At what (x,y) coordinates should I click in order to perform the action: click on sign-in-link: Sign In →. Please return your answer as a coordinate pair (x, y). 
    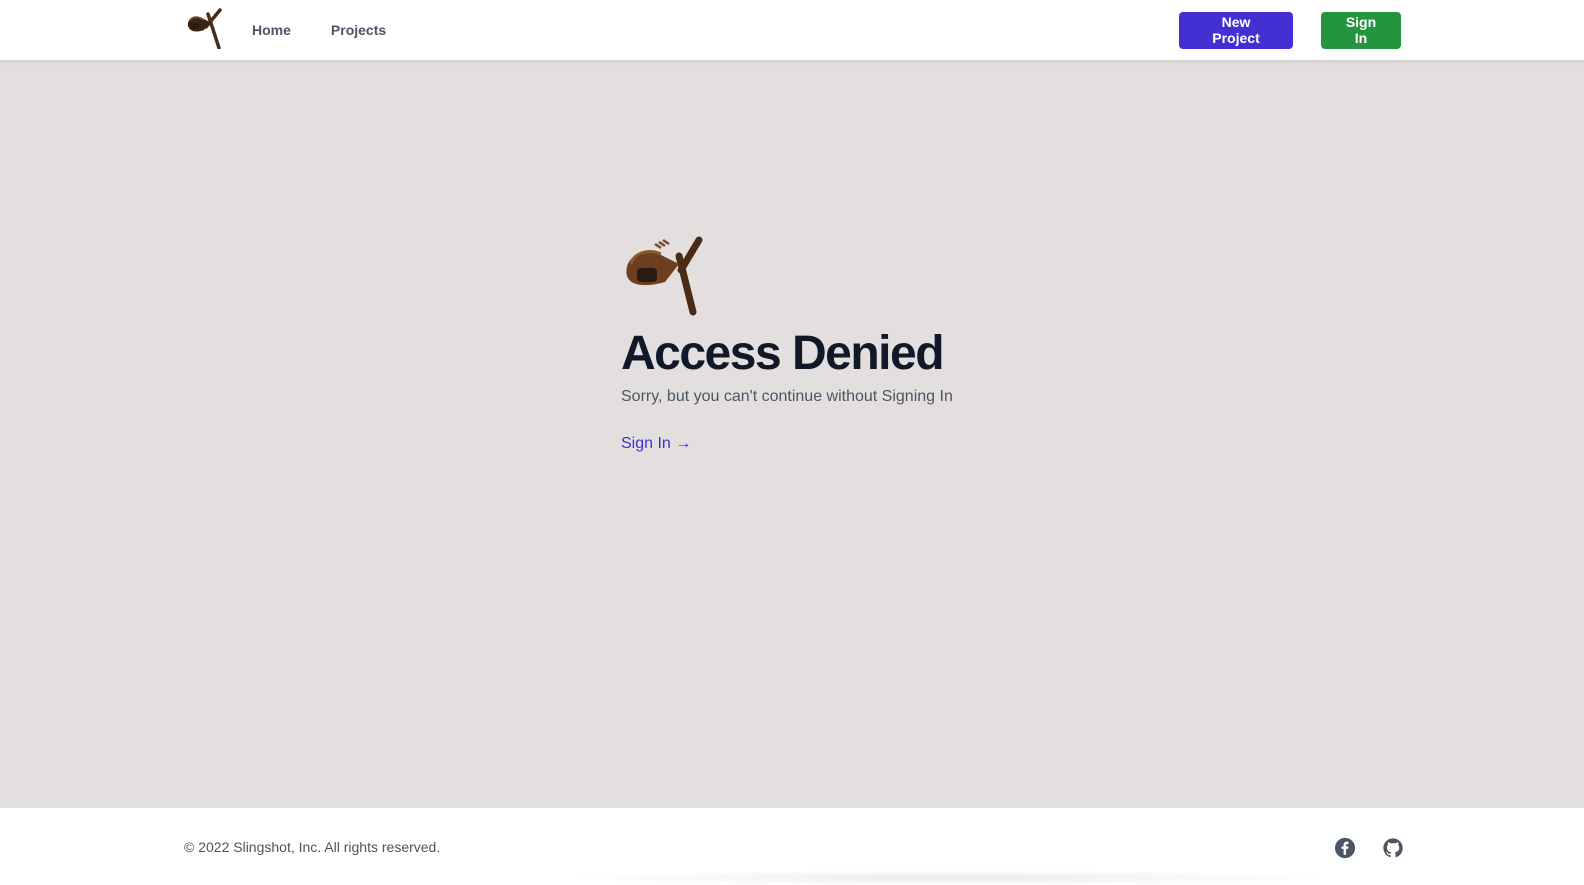
    Looking at the image, I should click on (656, 444).